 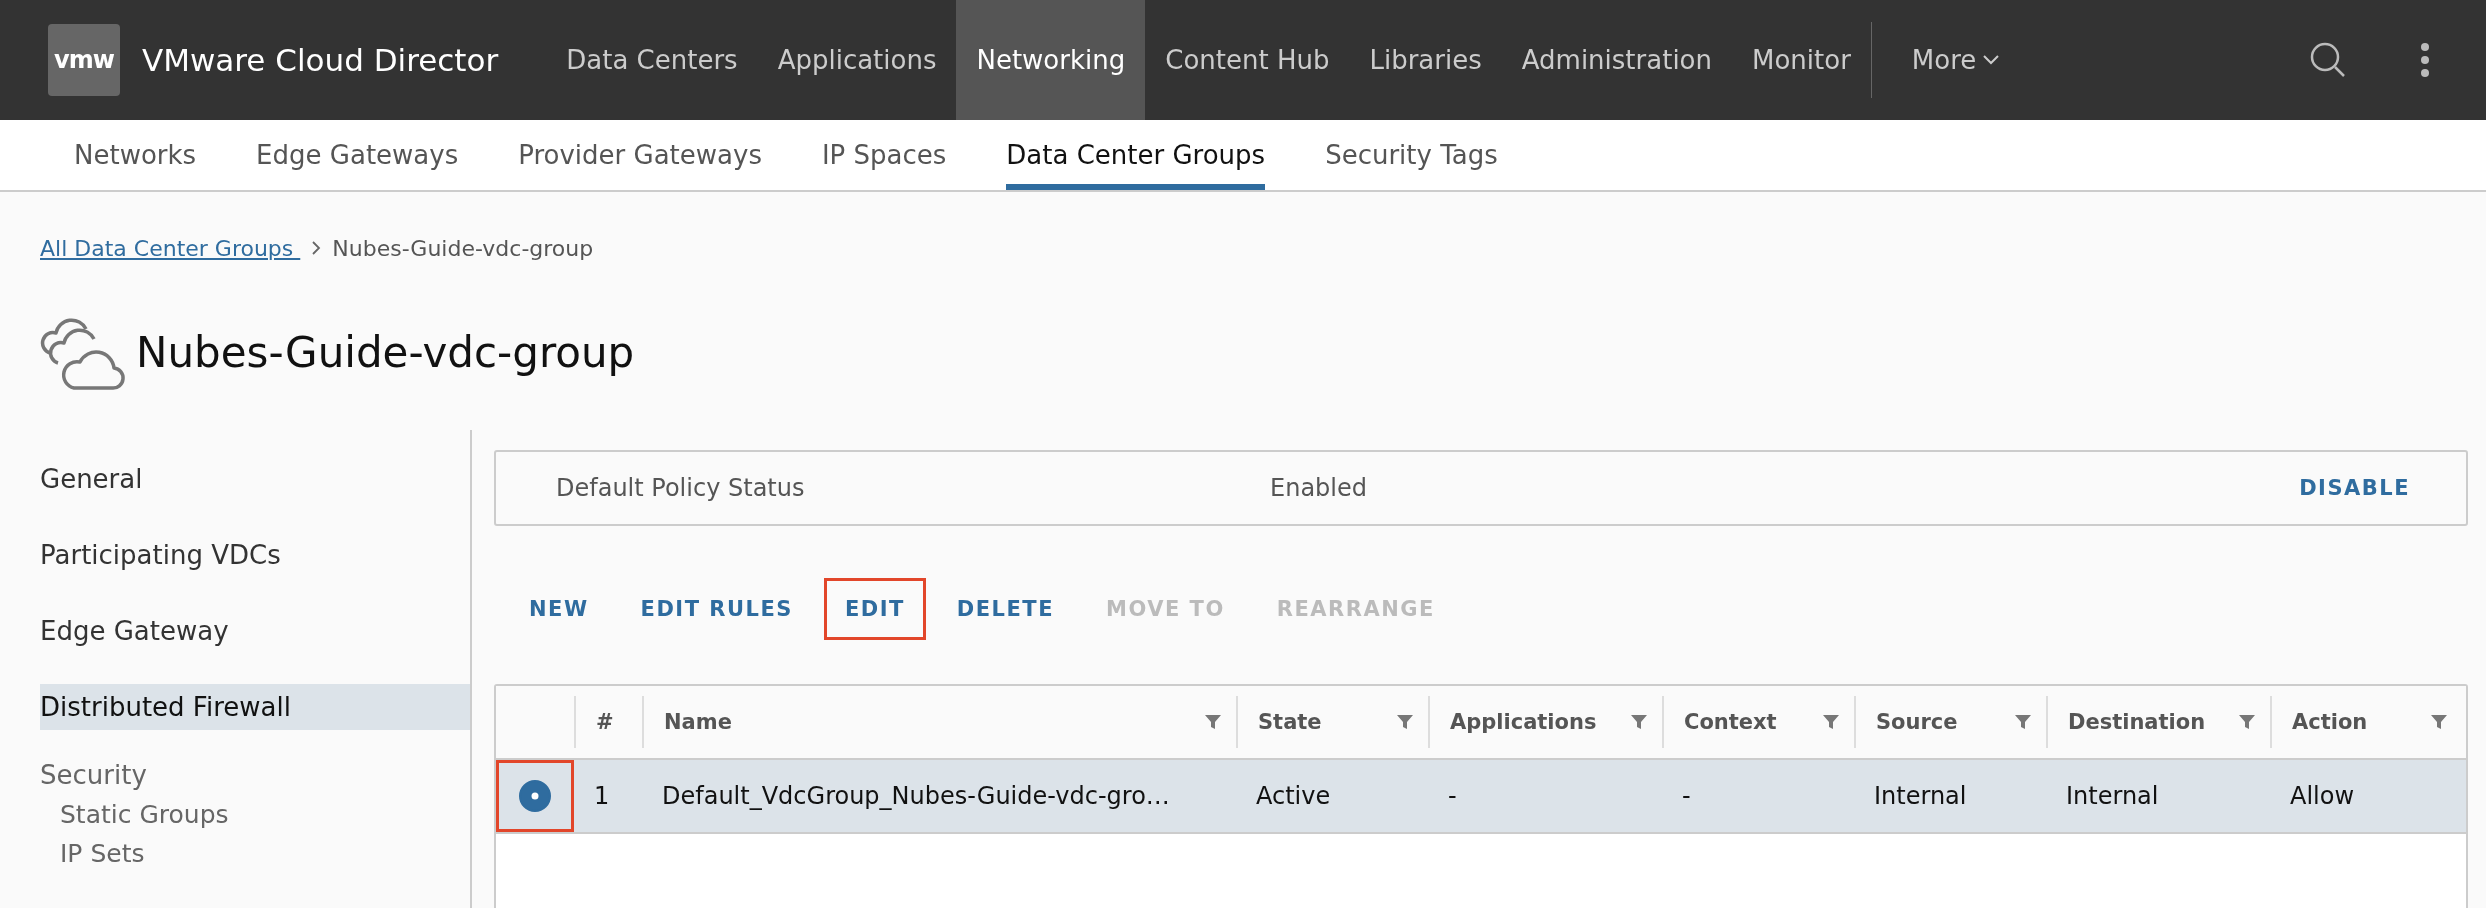 I want to click on nav-tab: Data Centers, so click(x=652, y=60).